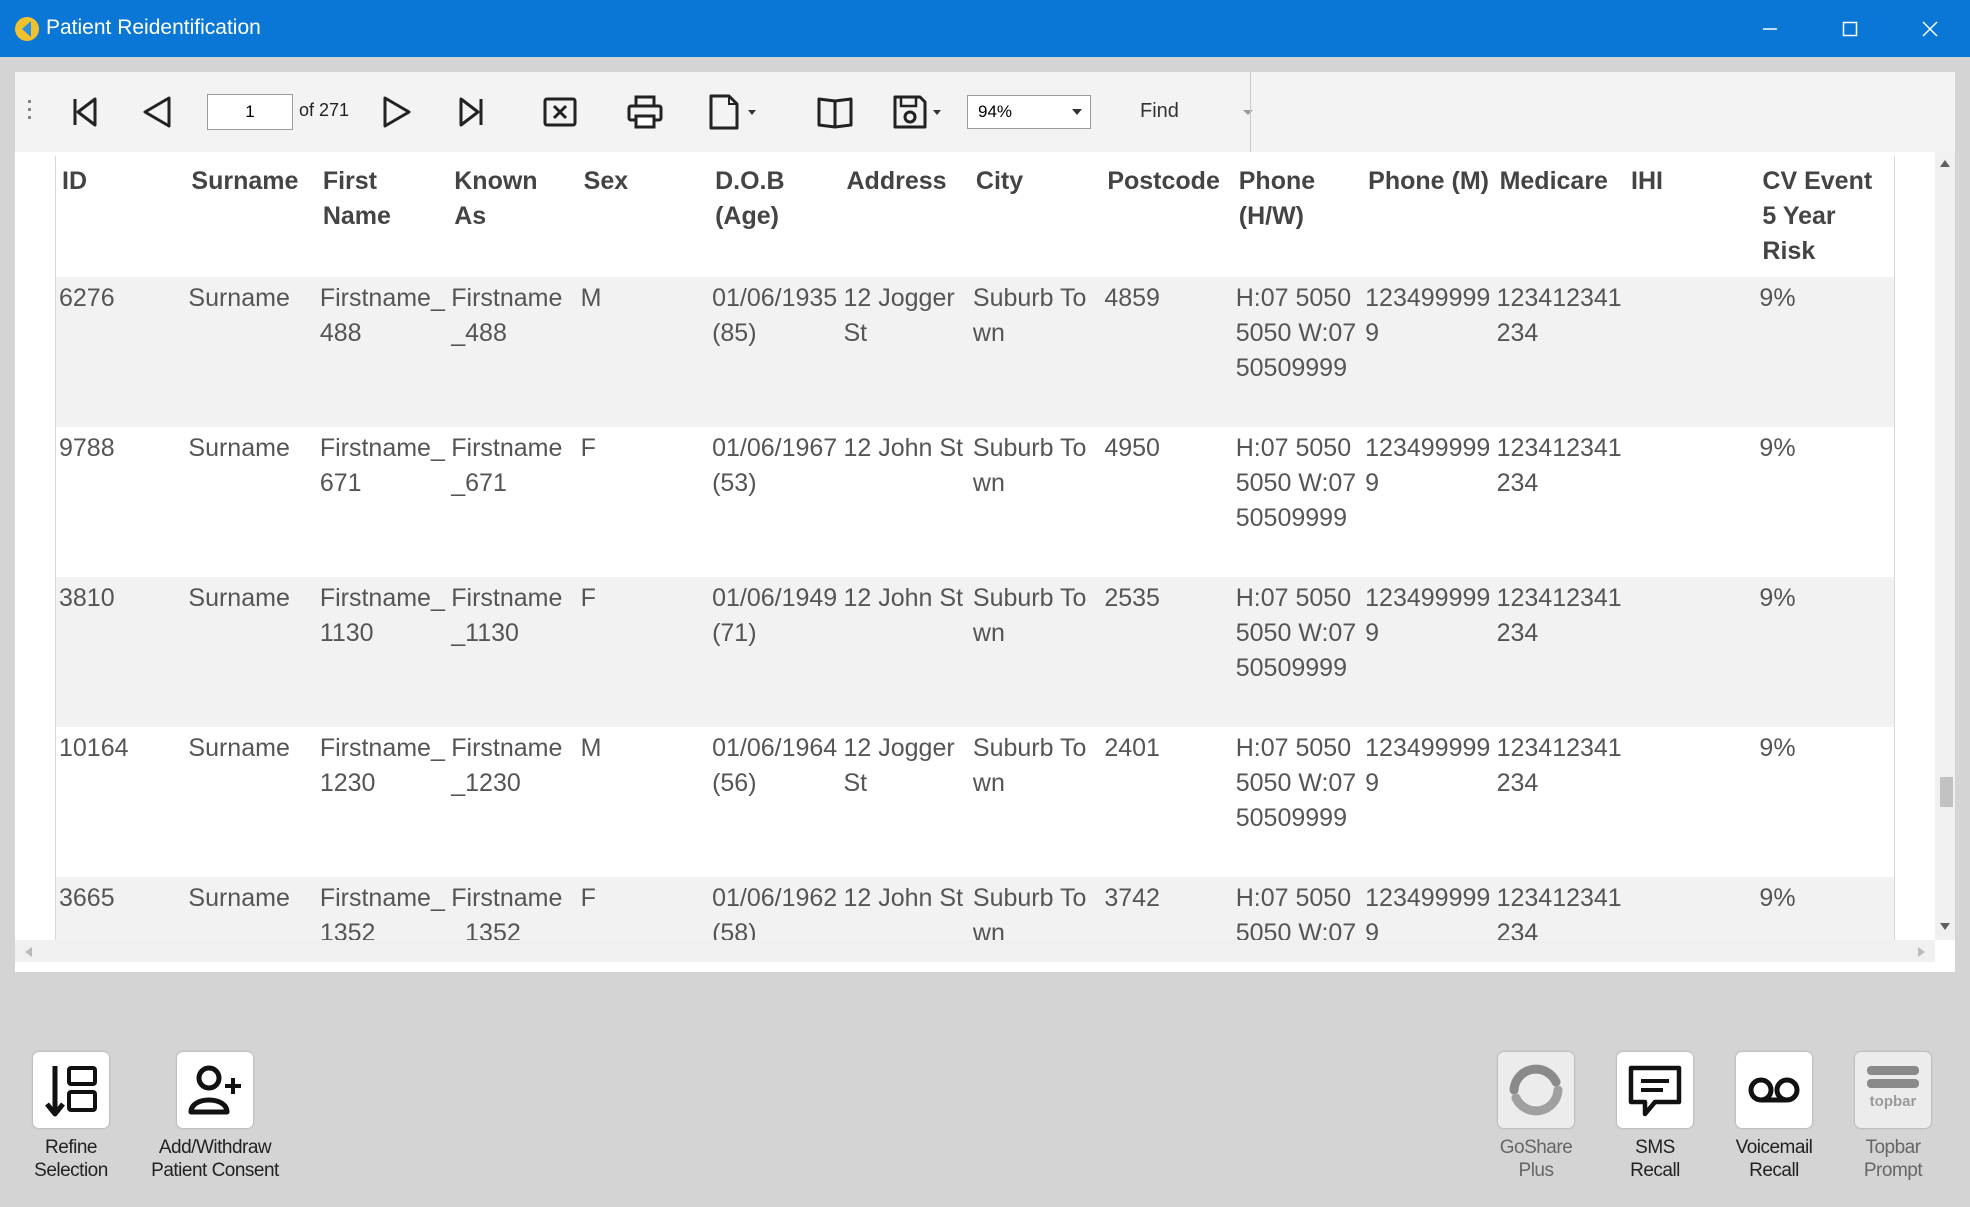  What do you see at coordinates (1536, 1170) in the screenshot?
I see `goshare-label-line2: Plus` at bounding box center [1536, 1170].